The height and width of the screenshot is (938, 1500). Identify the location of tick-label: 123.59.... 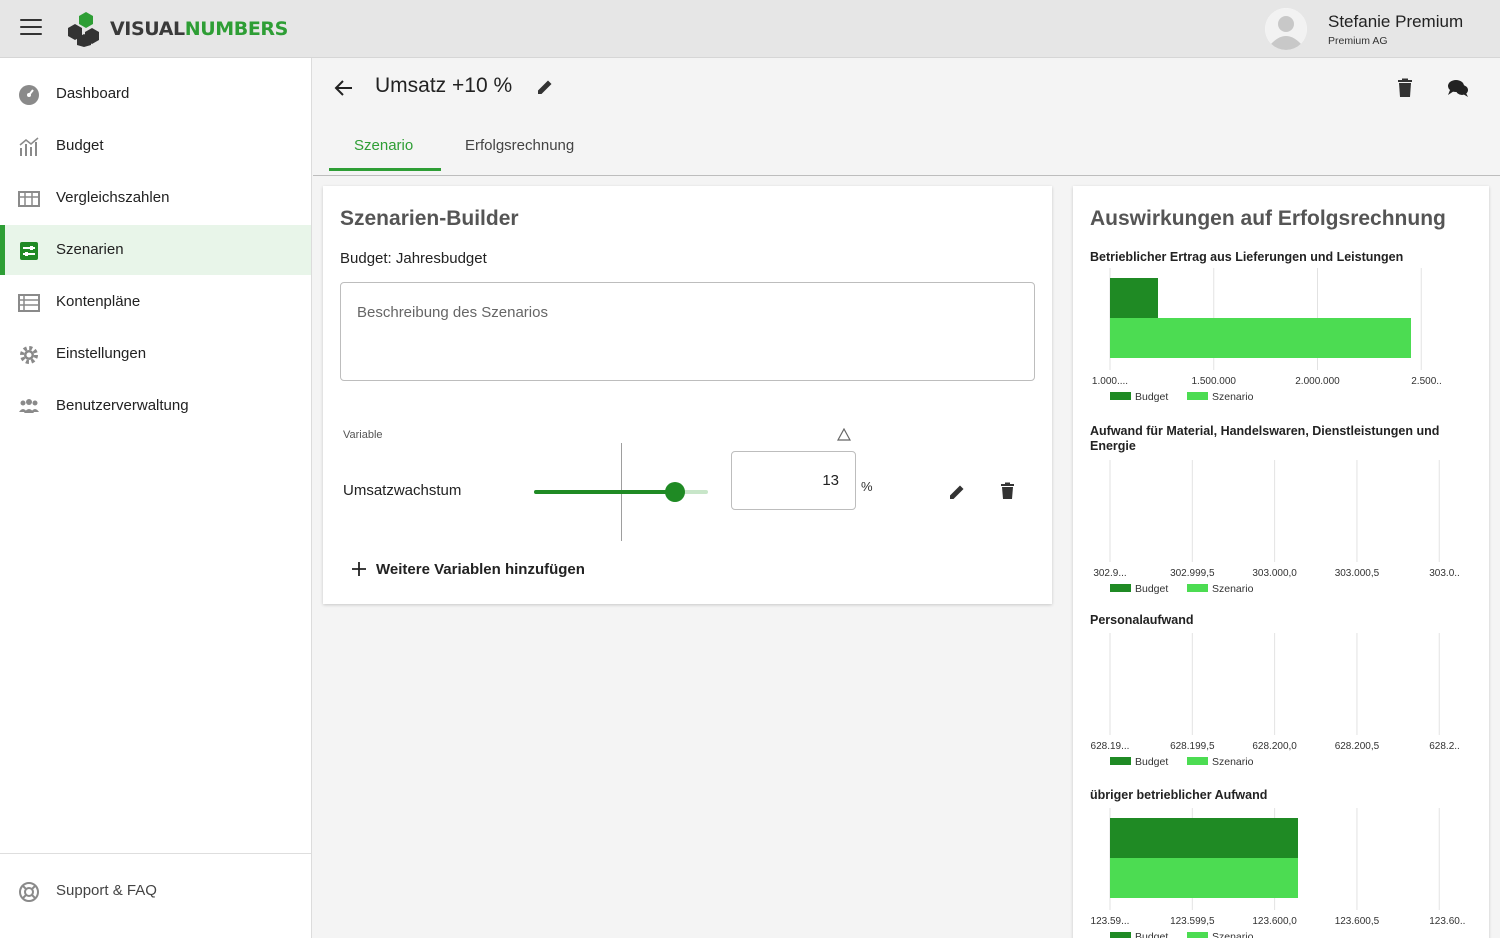
(1110, 921).